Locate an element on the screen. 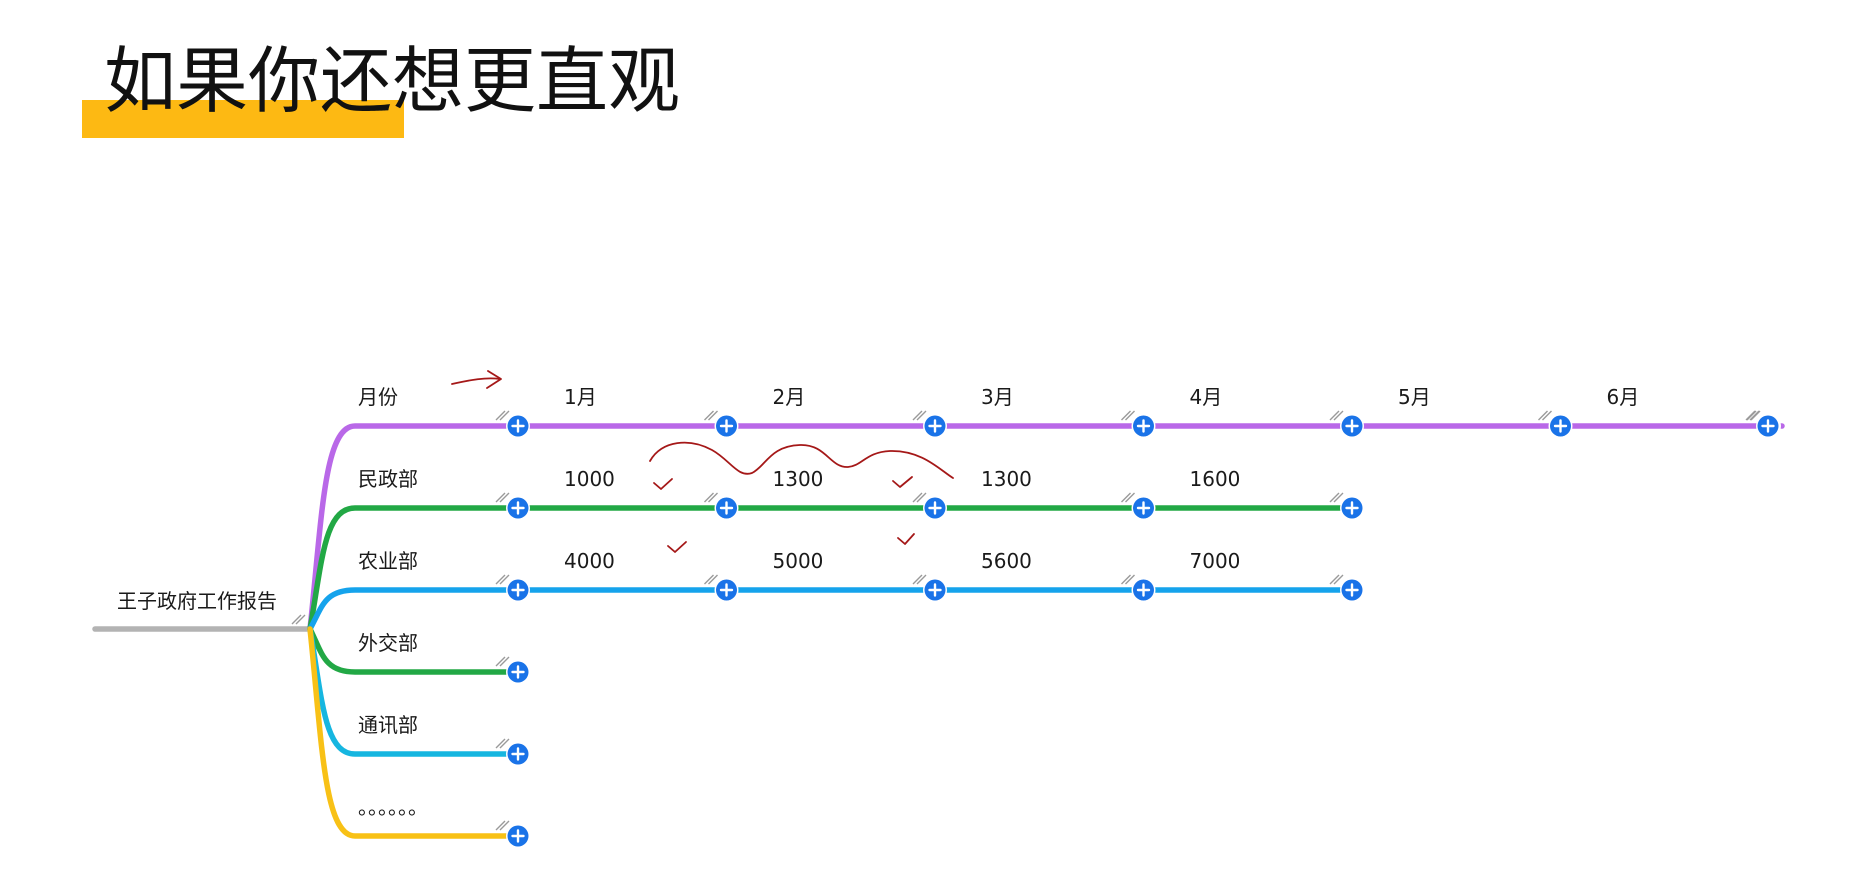  branch-label-telecom: 通讯部 is located at coordinates (388, 725).